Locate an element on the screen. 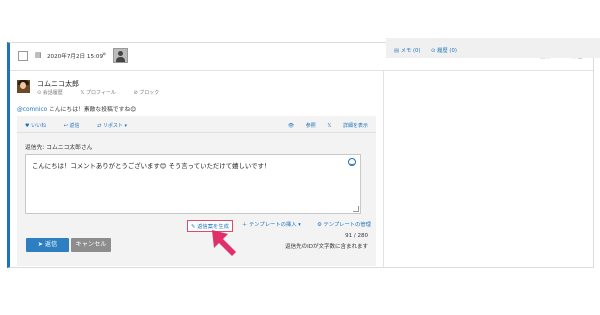  block-link: ⊘ ブロック is located at coordinates (151, 93).